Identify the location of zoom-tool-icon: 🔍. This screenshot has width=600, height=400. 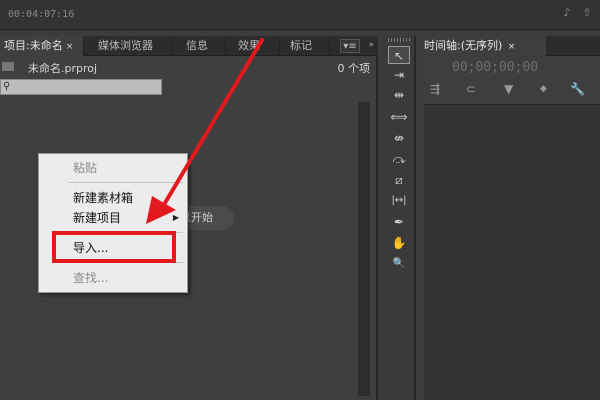
(399, 264).